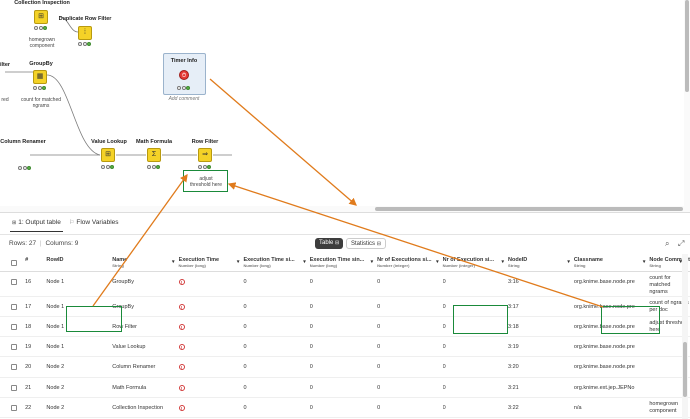 This screenshot has width=690, height=419. I want to click on cell-rowid: Node 1, so click(55, 281).